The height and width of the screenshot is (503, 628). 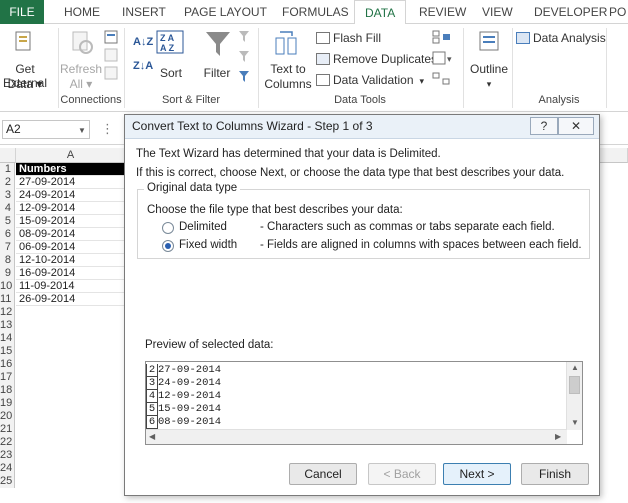 I want to click on data-validation-label: Data Validation, so click(x=373, y=80).